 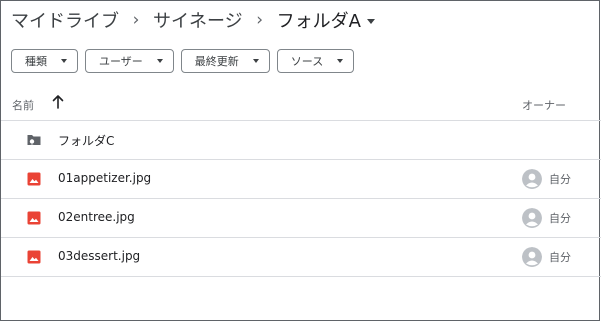 I want to click on sort-ascending-arrow-icon, so click(x=58, y=102).